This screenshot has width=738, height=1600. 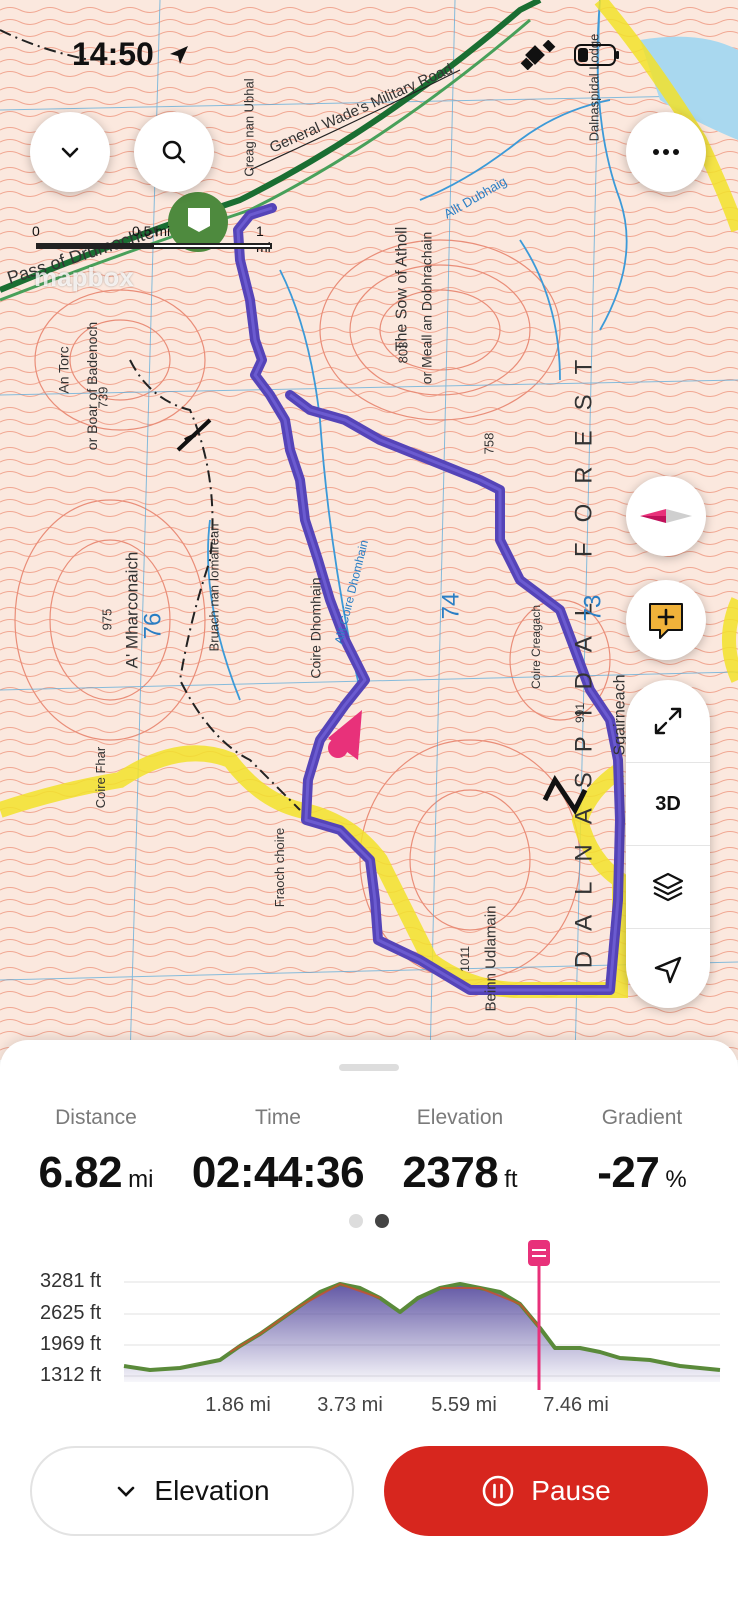 I want to click on map-label-forest: DALNASPIDAL FOREST, so click(x=584, y=654).